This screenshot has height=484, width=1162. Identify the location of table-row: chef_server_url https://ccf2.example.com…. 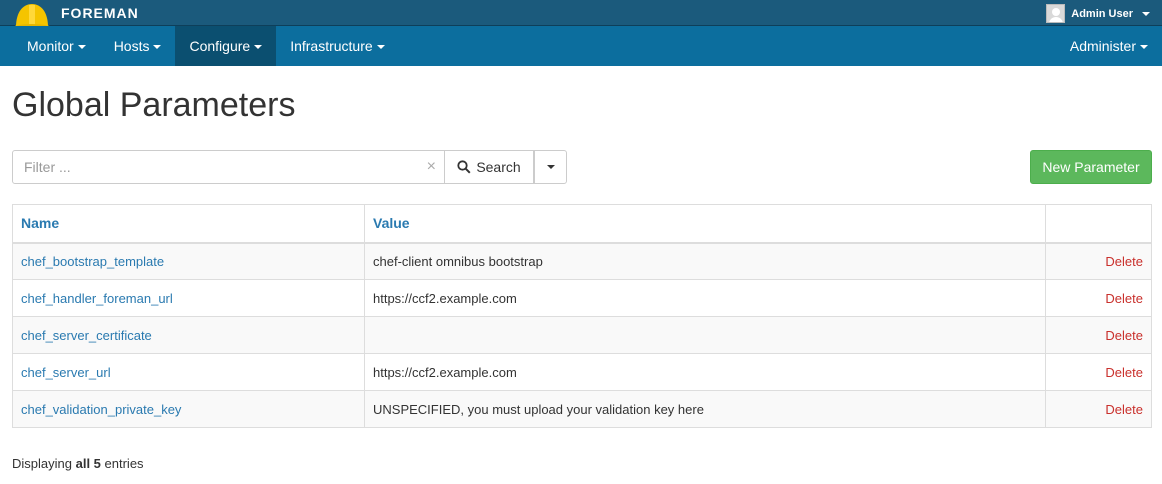
(582, 372).